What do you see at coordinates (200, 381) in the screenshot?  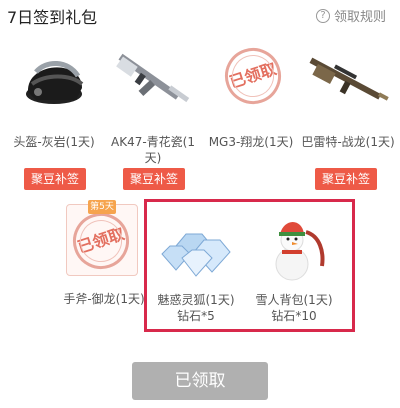 I see `claim-button: 已领取` at bounding box center [200, 381].